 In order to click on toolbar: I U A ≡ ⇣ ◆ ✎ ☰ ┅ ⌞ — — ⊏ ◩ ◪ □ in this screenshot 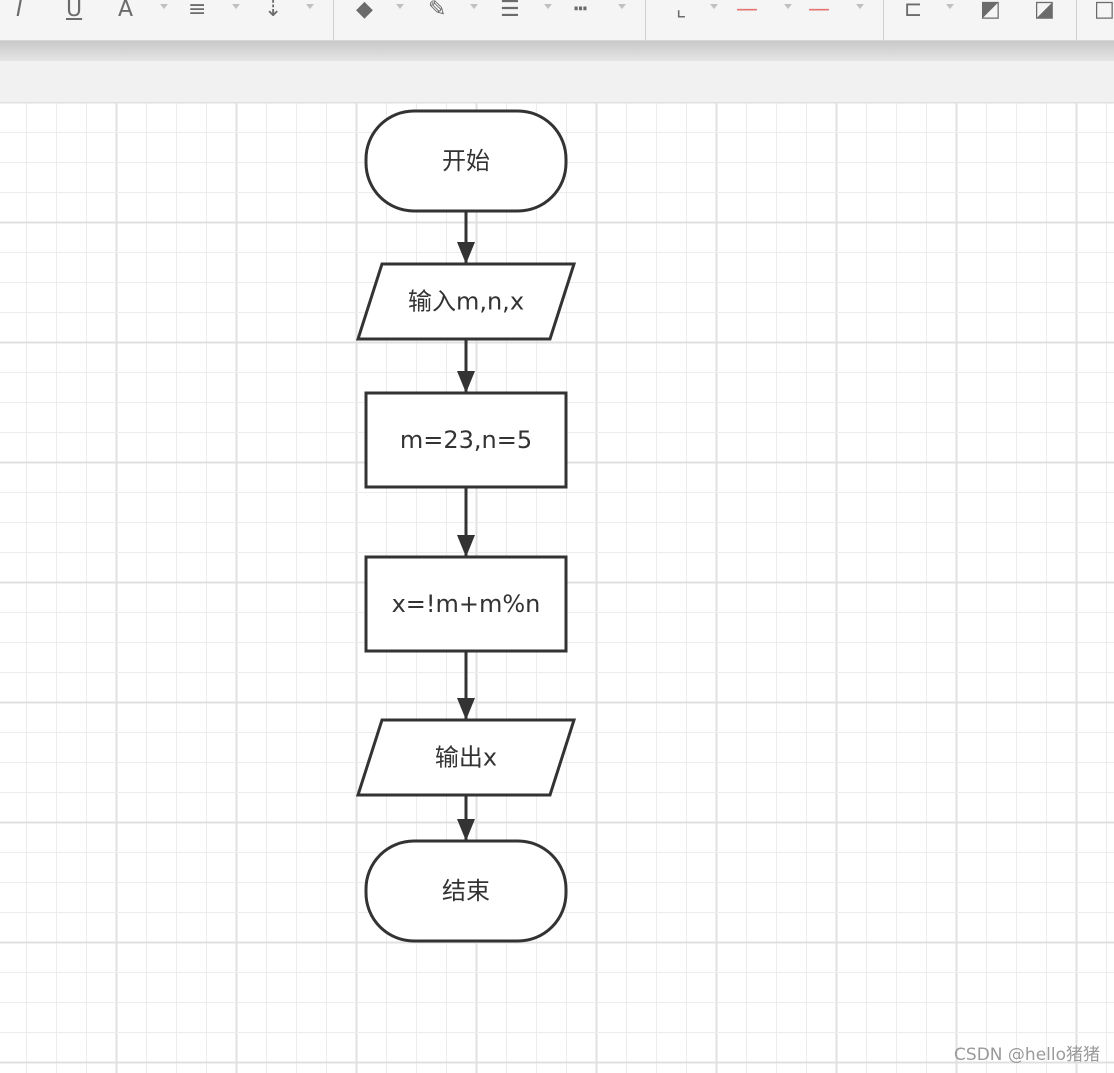, I will do `click(557, 20)`.